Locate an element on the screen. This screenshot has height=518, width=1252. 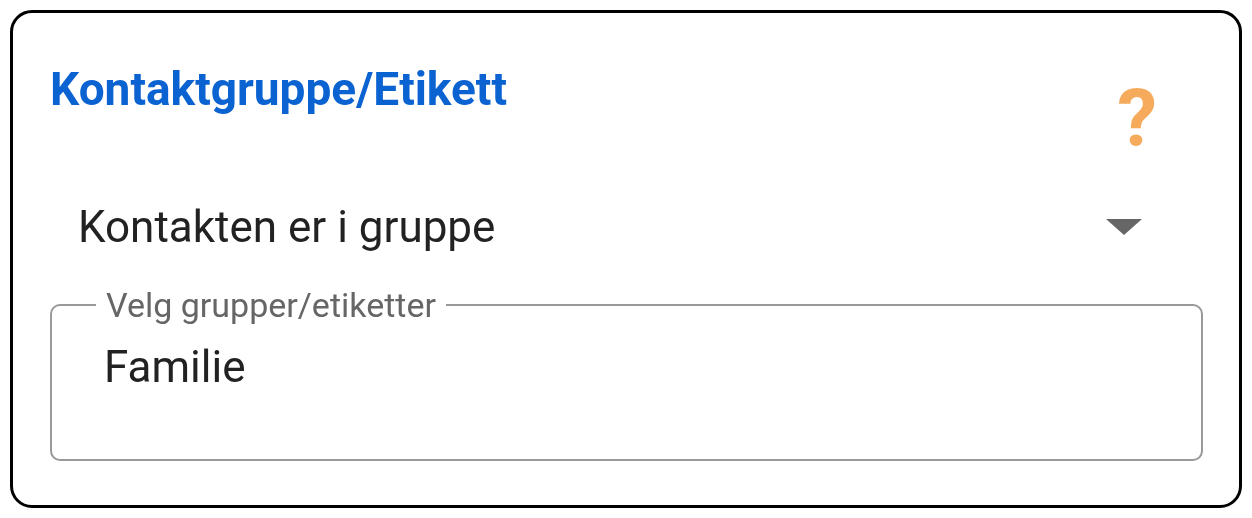
field-label: Velg grupper/etiketter is located at coordinates (271, 305).